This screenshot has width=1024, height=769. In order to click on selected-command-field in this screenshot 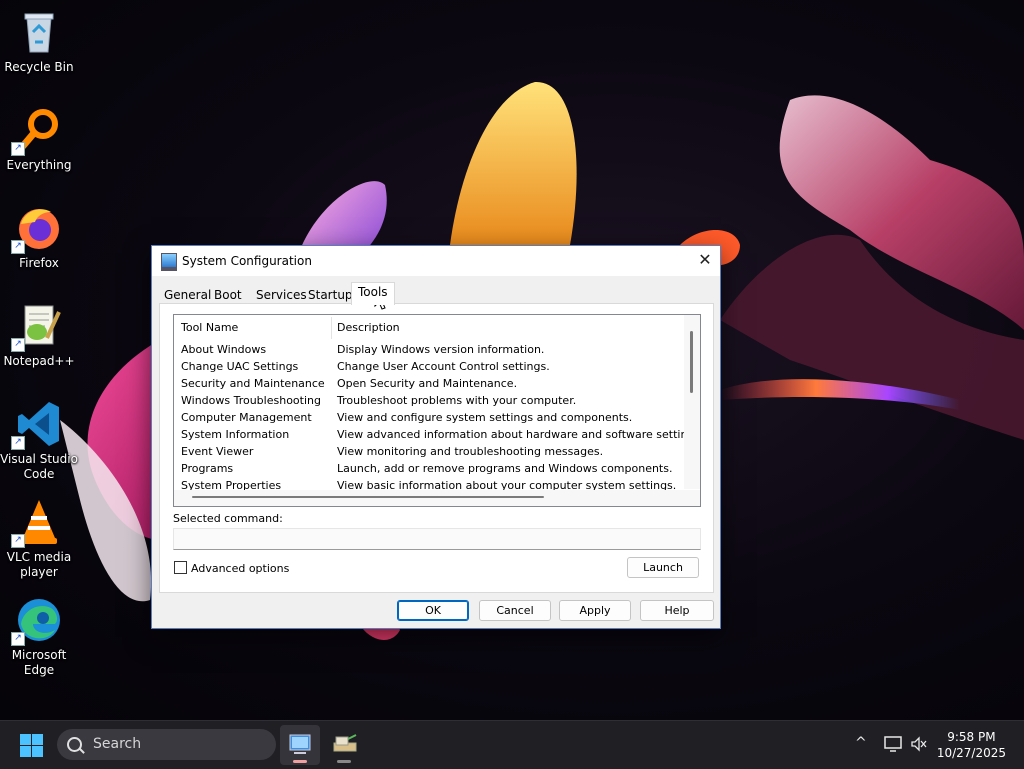, I will do `click(437, 539)`.